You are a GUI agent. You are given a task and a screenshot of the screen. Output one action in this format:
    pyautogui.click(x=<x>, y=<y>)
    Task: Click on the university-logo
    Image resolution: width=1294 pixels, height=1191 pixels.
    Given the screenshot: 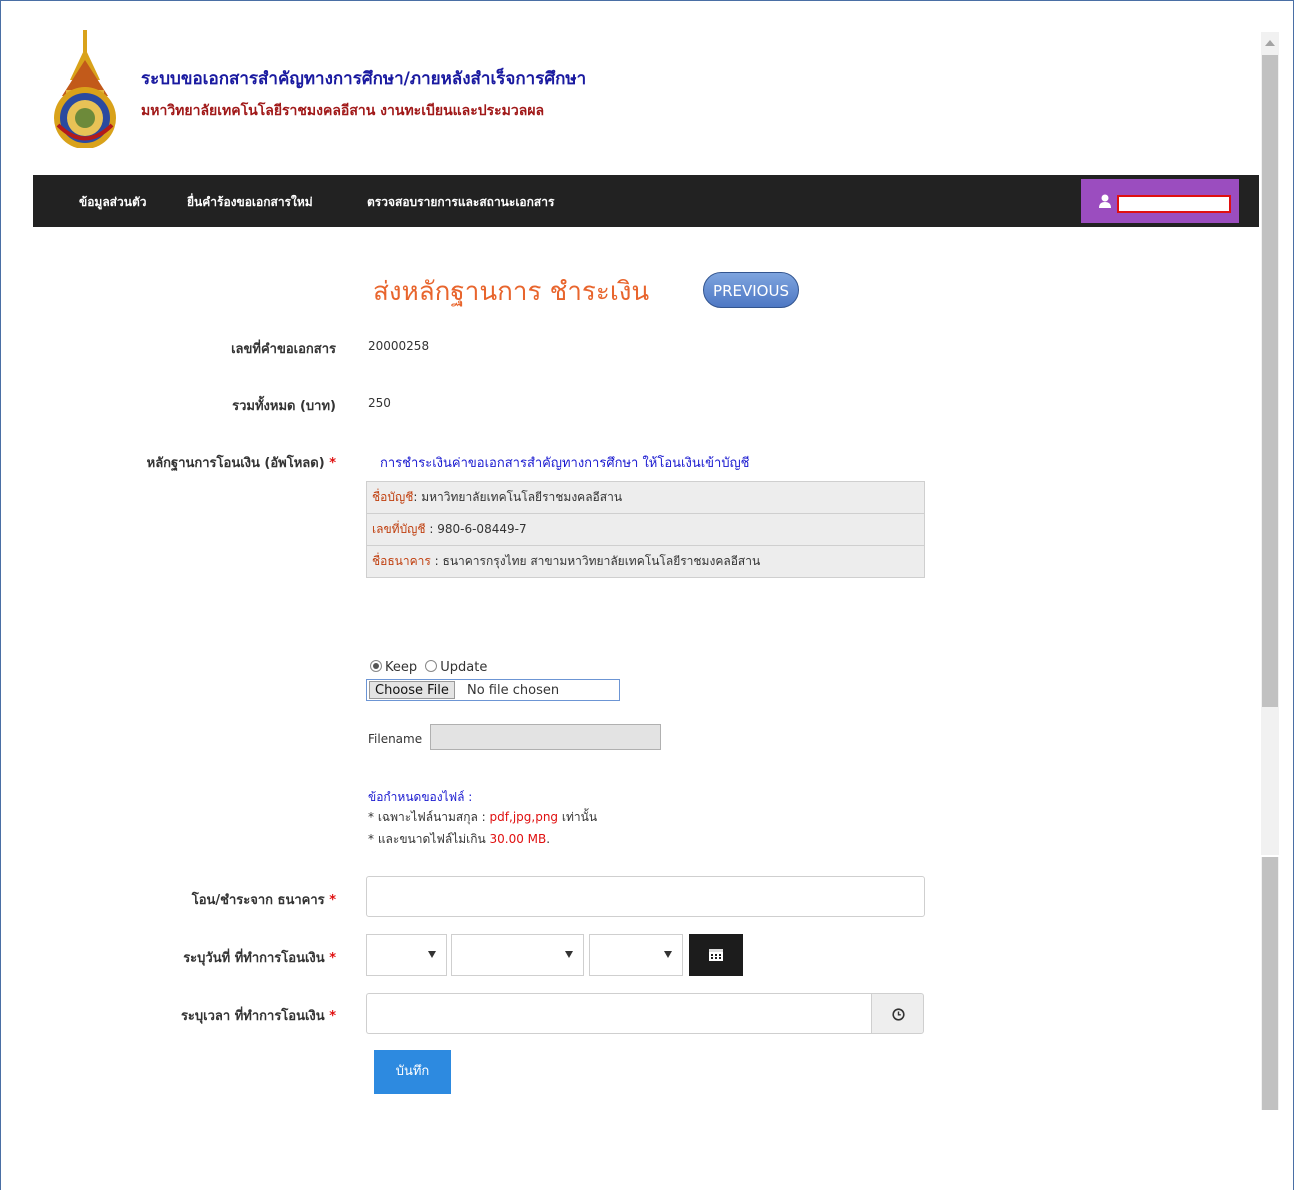 What is the action you would take?
    pyautogui.click(x=85, y=89)
    